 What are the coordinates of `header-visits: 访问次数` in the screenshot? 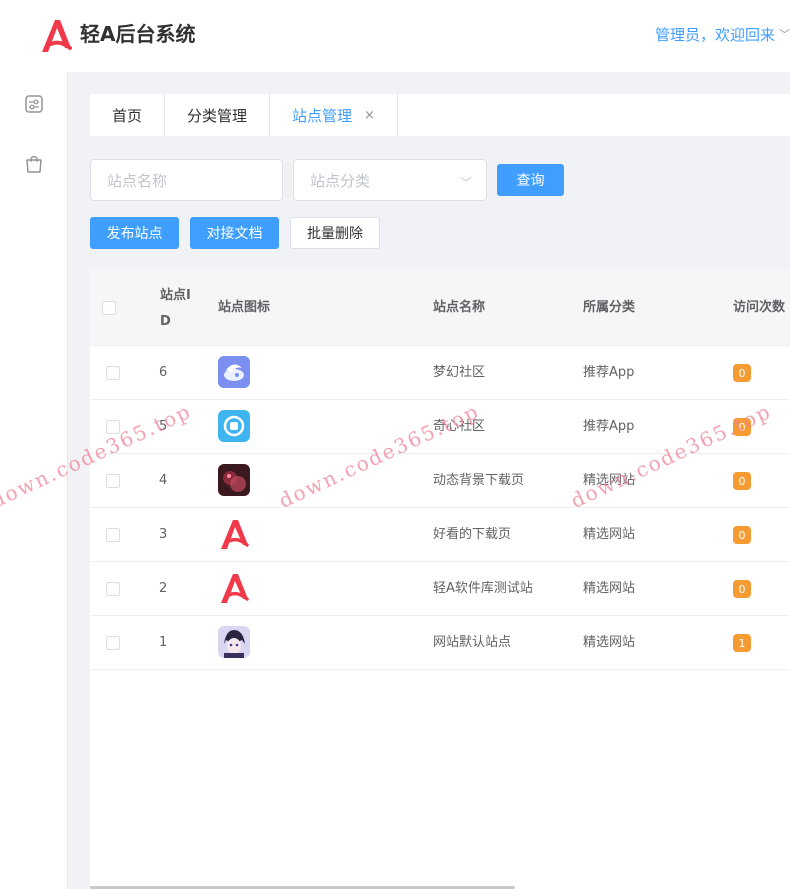 It's located at (759, 307).